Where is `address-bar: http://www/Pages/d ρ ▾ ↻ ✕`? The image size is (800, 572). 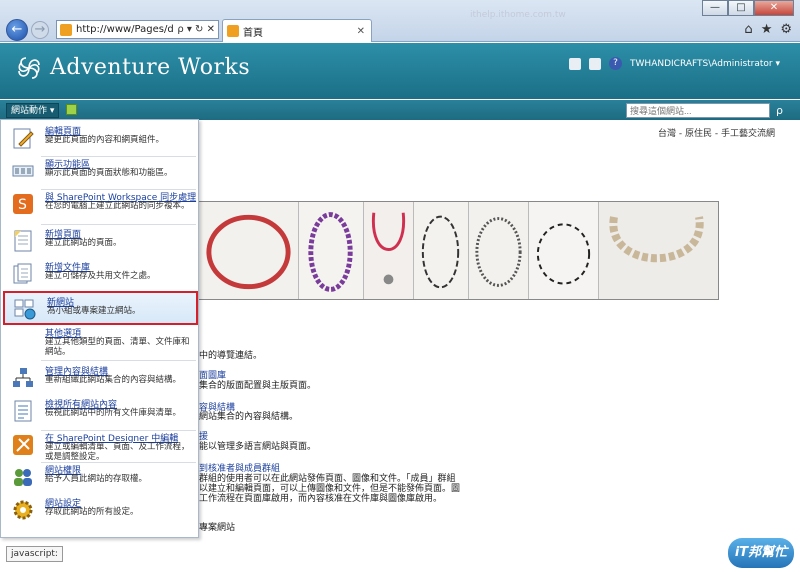
address-bar: http://www/Pages/d ρ ▾ ↻ ✕ is located at coordinates (137, 29).